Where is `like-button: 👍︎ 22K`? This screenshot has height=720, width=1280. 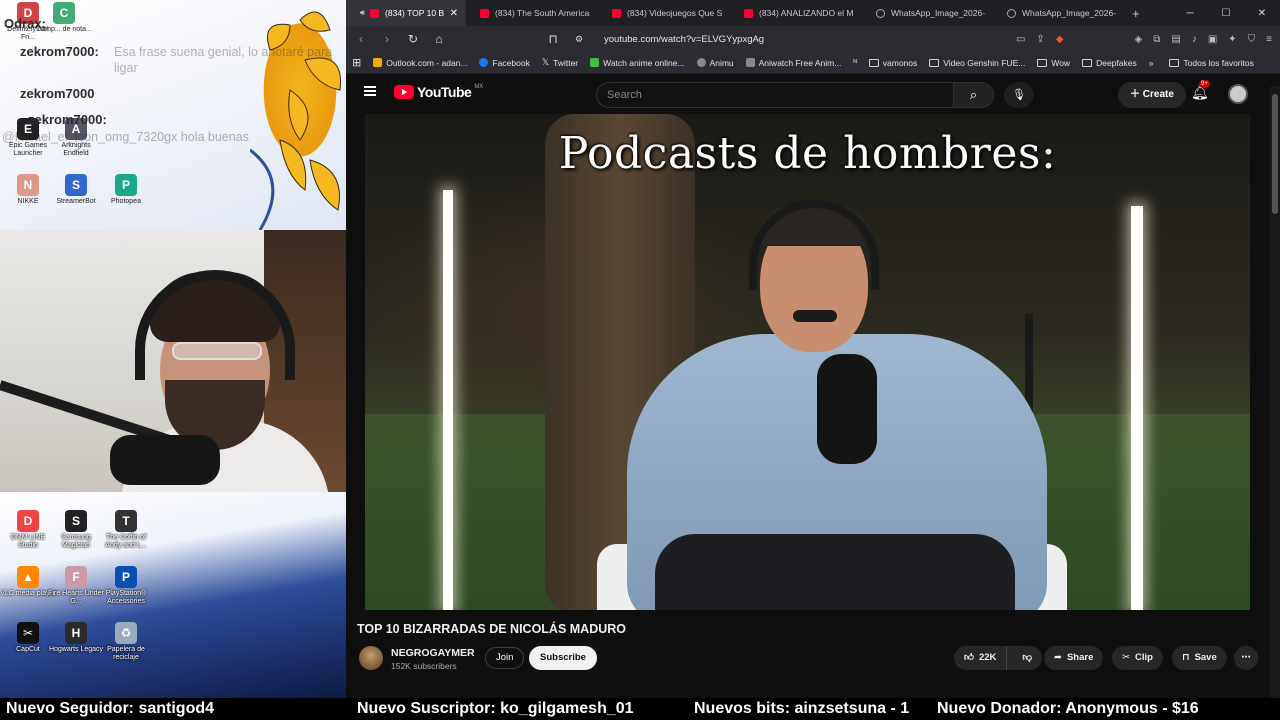 like-button: 👍︎ 22K is located at coordinates (981, 658).